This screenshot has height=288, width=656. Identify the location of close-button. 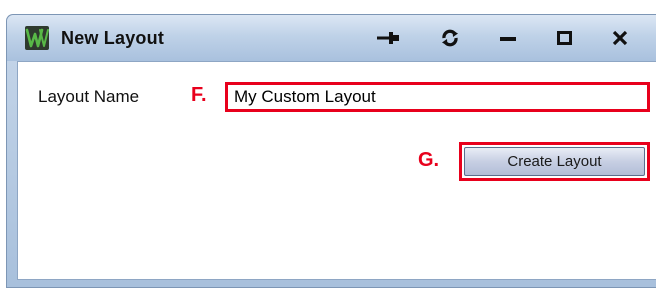
(620, 38).